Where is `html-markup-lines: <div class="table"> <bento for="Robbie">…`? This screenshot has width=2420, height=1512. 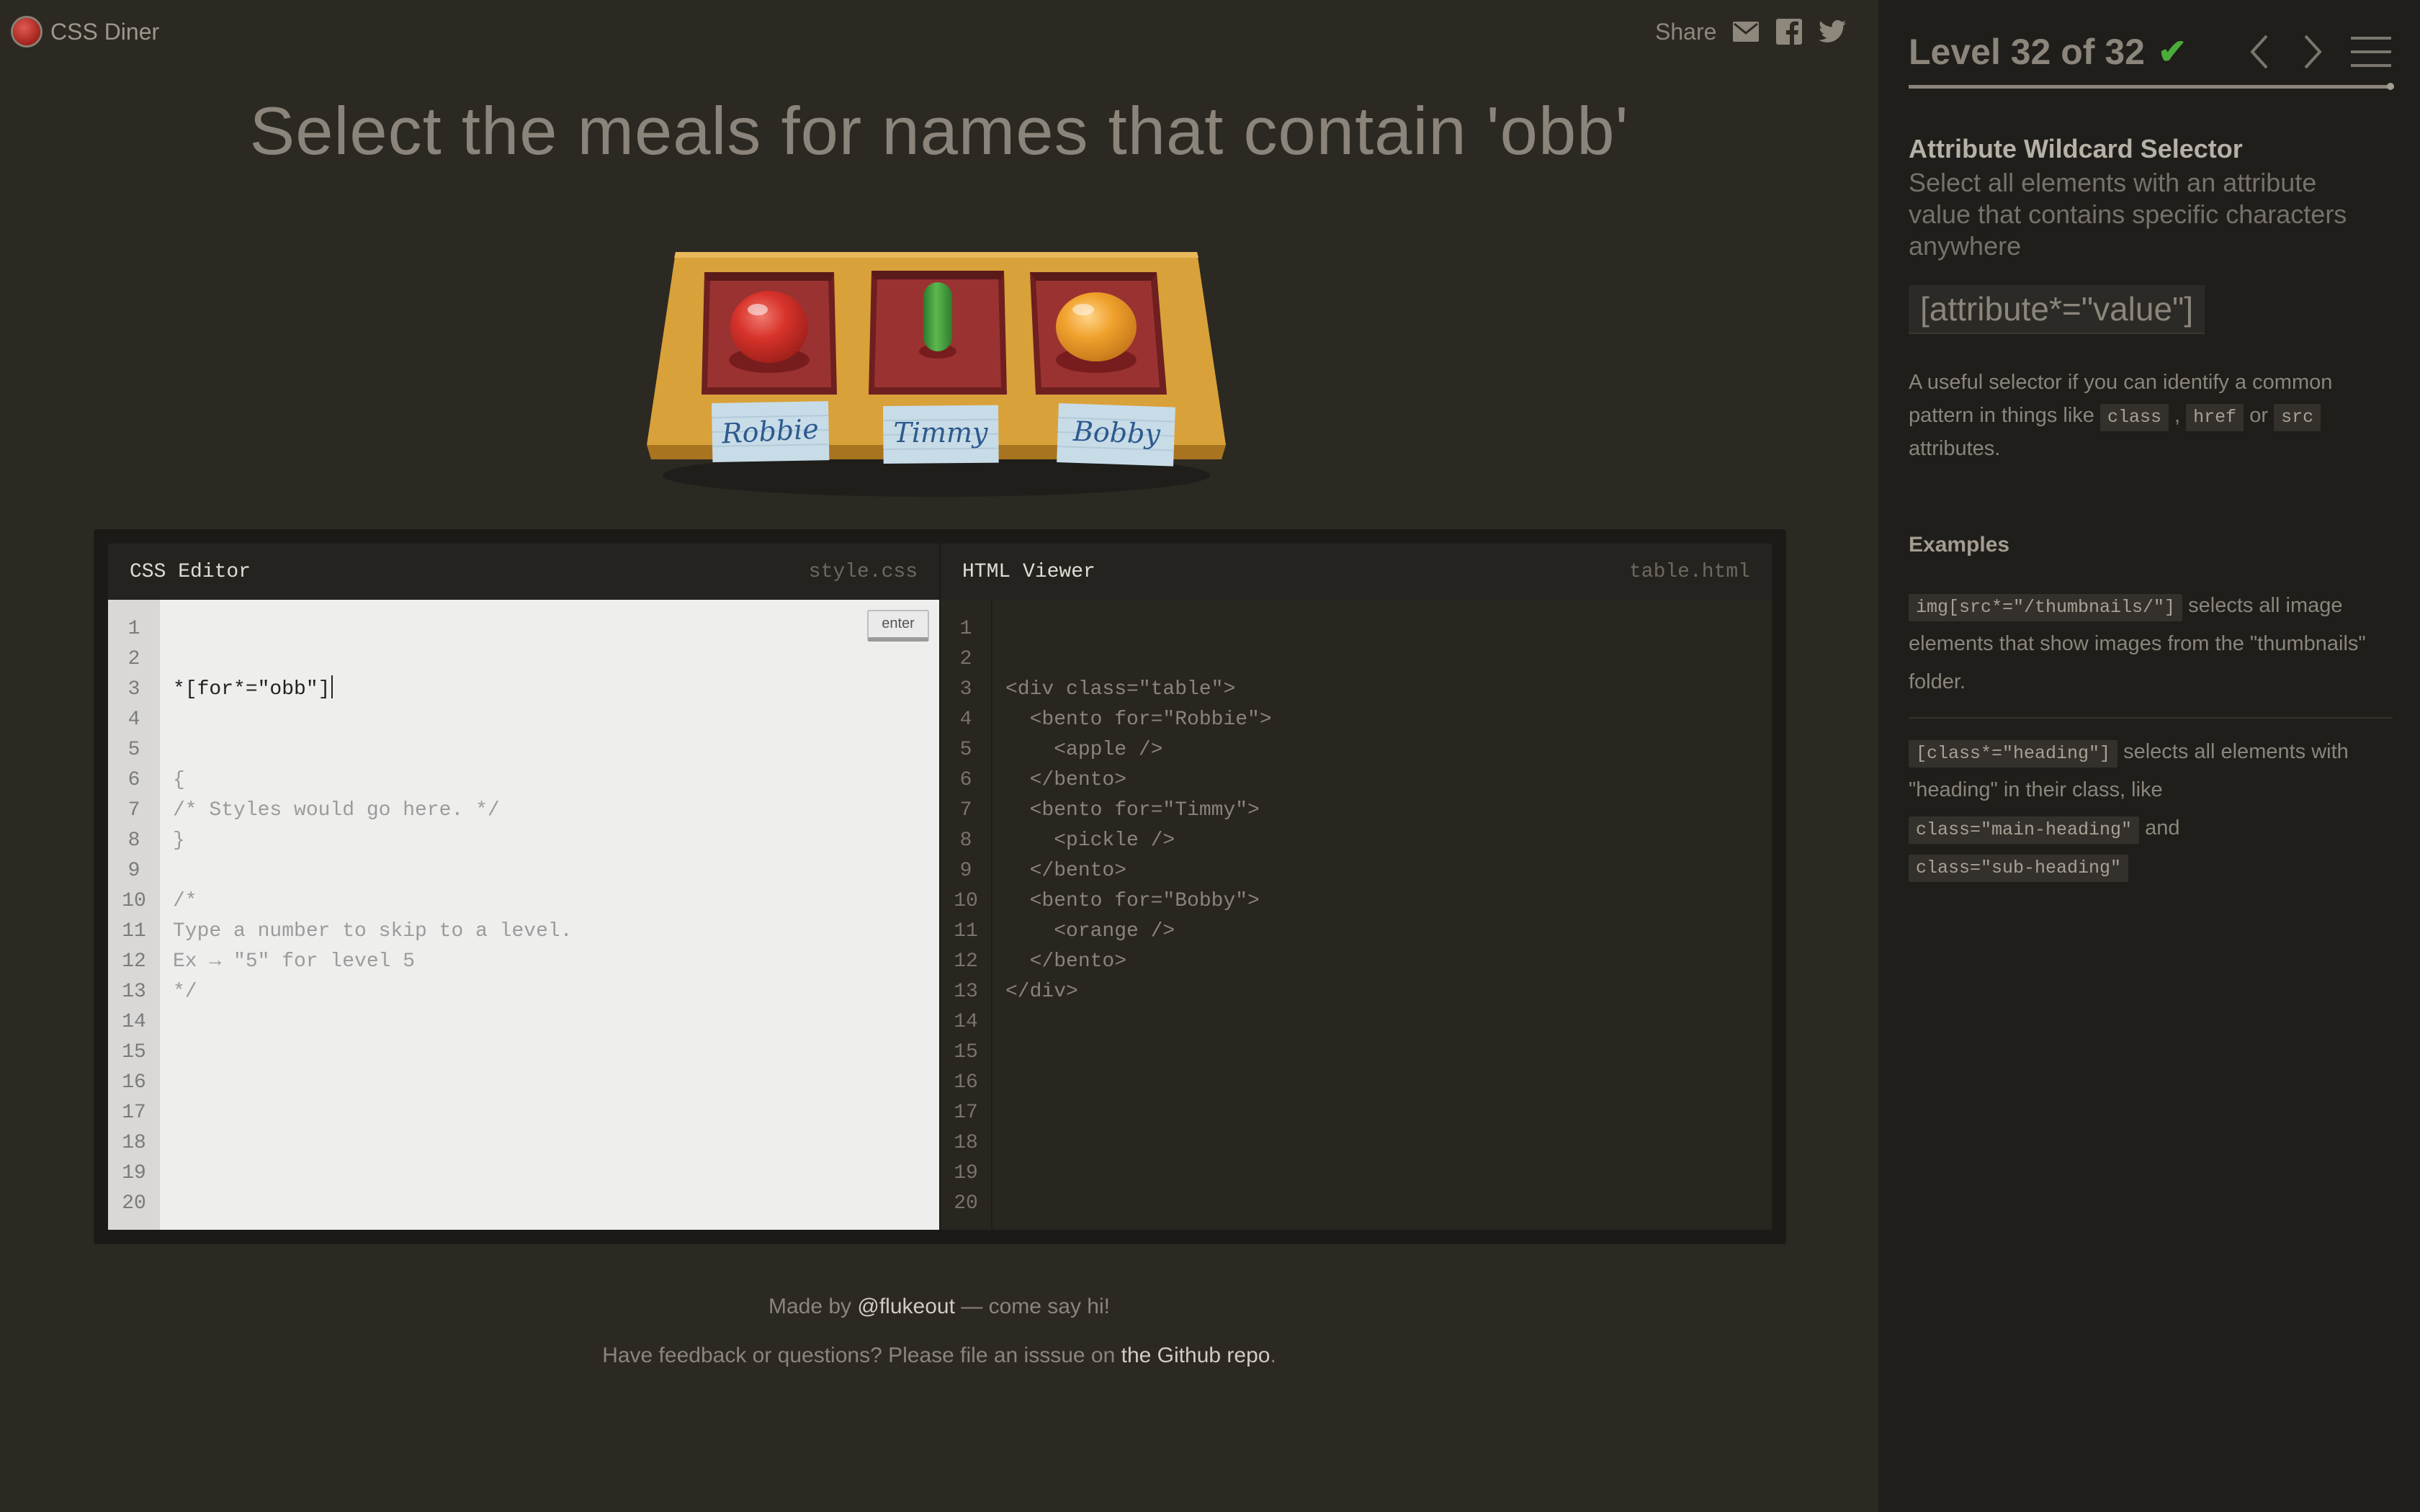 html-markup-lines: <div class="table"> <bento for="Robbie">… is located at coordinates (1138, 841).